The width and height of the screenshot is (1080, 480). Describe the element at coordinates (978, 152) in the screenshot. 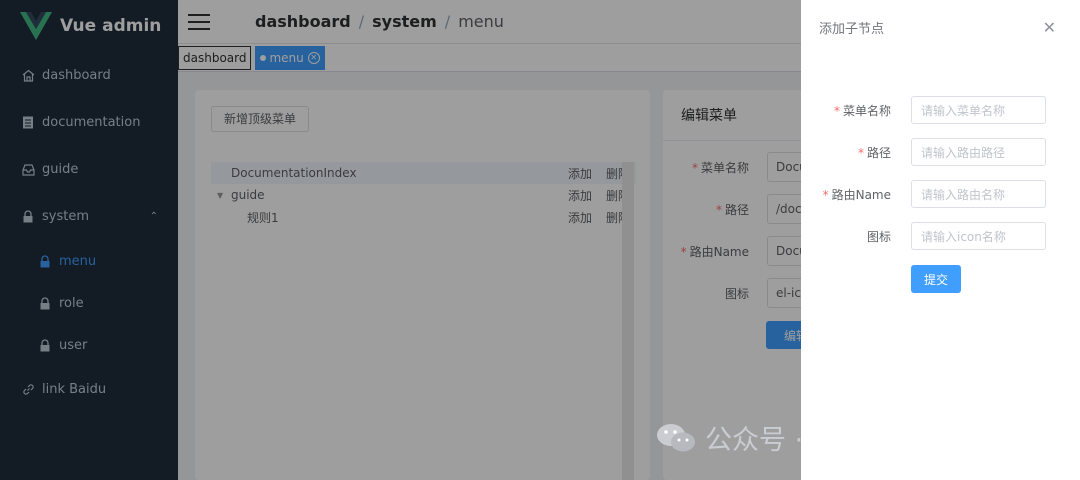

I see `path-input: 请输入路由路径` at that location.